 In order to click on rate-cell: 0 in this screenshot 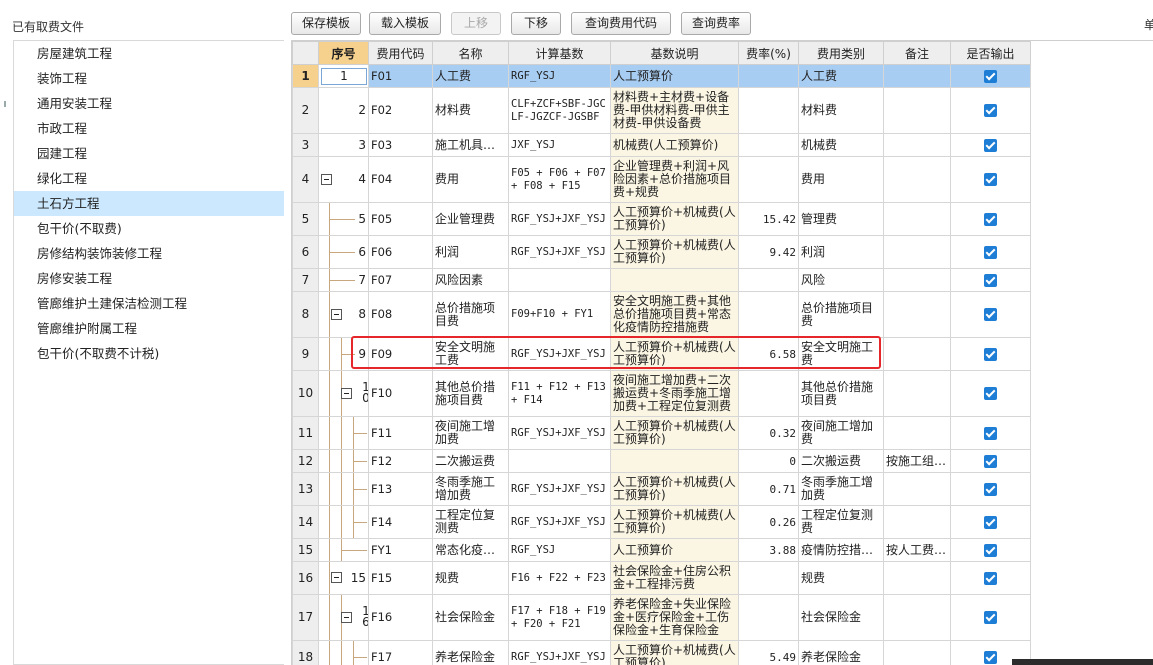, I will do `click(768, 461)`.